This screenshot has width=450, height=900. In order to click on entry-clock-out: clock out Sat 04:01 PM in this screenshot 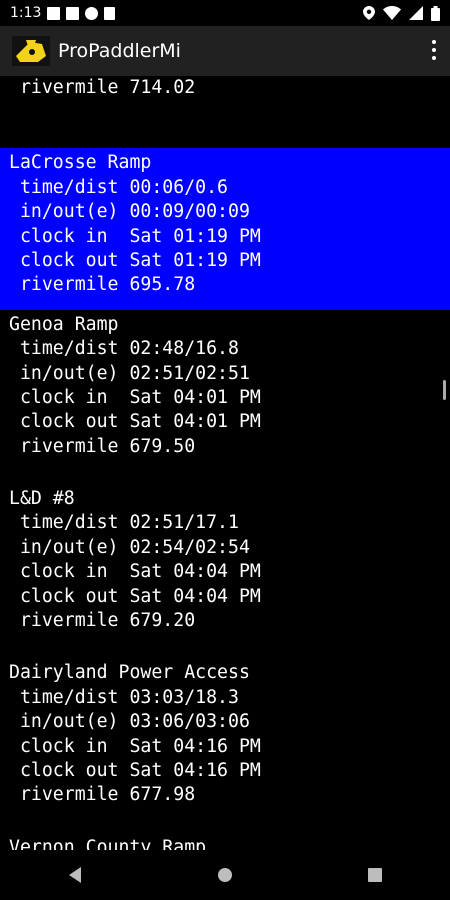, I will do `click(135, 422)`.